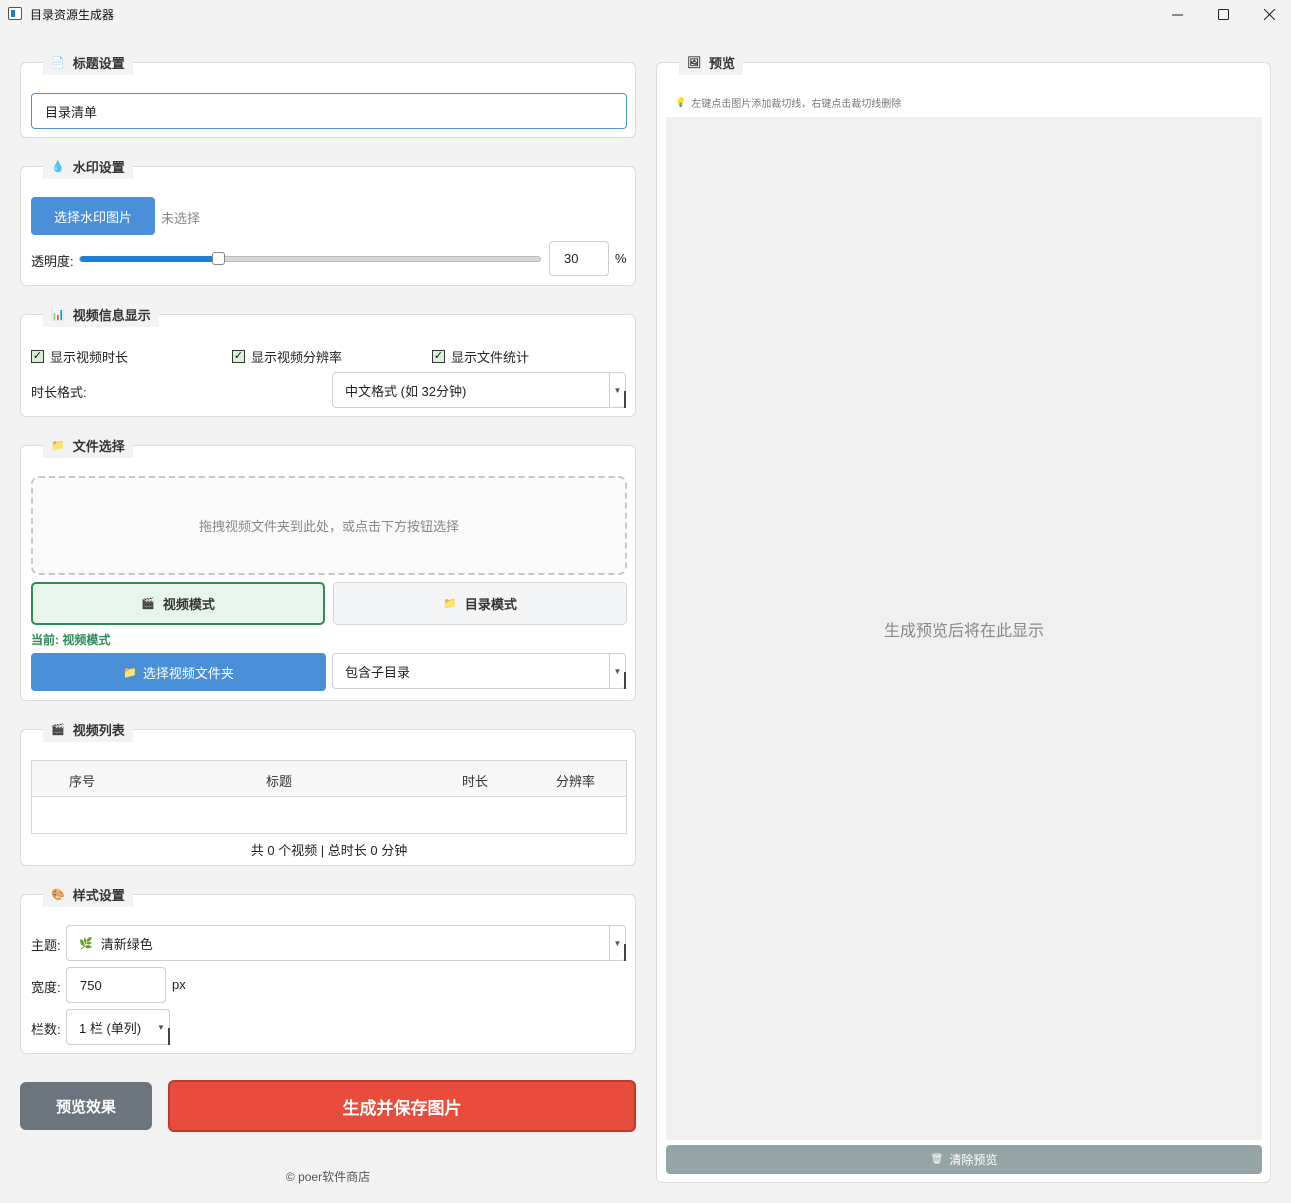  What do you see at coordinates (329, 779) in the screenshot?
I see `table-header: 序号 标题 时长 分辨率` at bounding box center [329, 779].